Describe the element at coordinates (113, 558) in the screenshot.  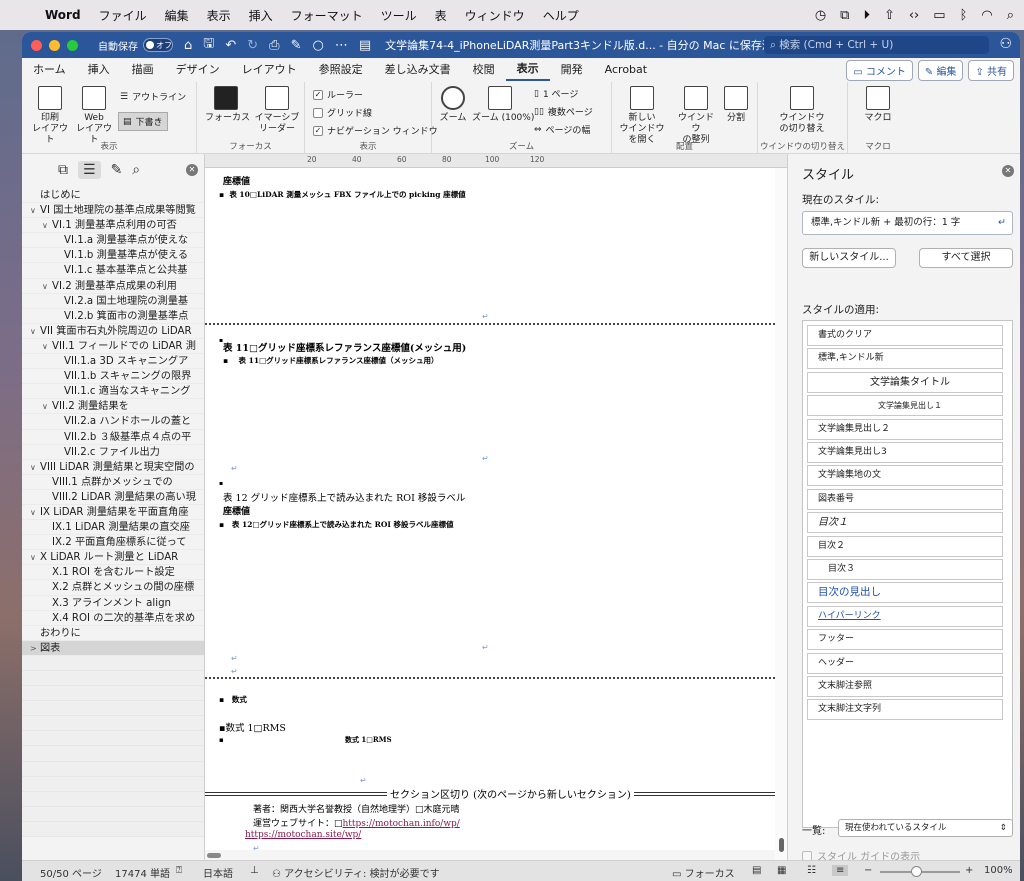
I see `nav-item: ∨ X LiDAR ルート測量と LiDAR` at that location.